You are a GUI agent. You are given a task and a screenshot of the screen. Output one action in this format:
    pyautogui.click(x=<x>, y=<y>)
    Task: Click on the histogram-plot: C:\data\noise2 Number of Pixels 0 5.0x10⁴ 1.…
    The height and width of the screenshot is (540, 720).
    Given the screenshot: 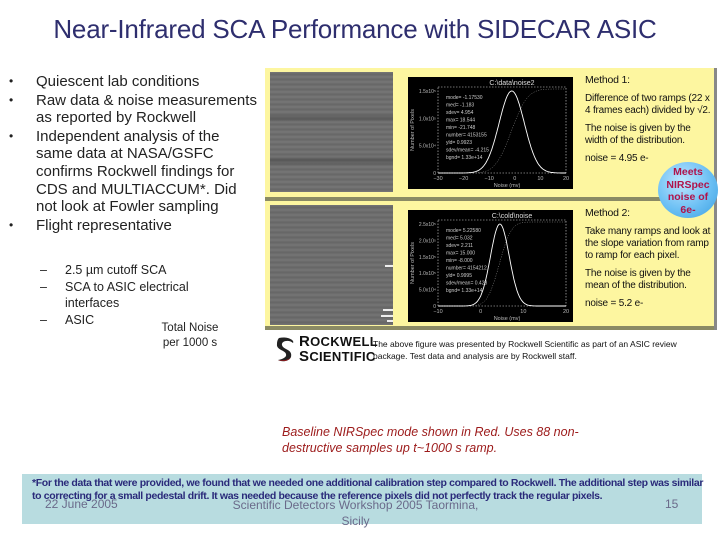 What is the action you would take?
    pyautogui.click(x=489, y=134)
    